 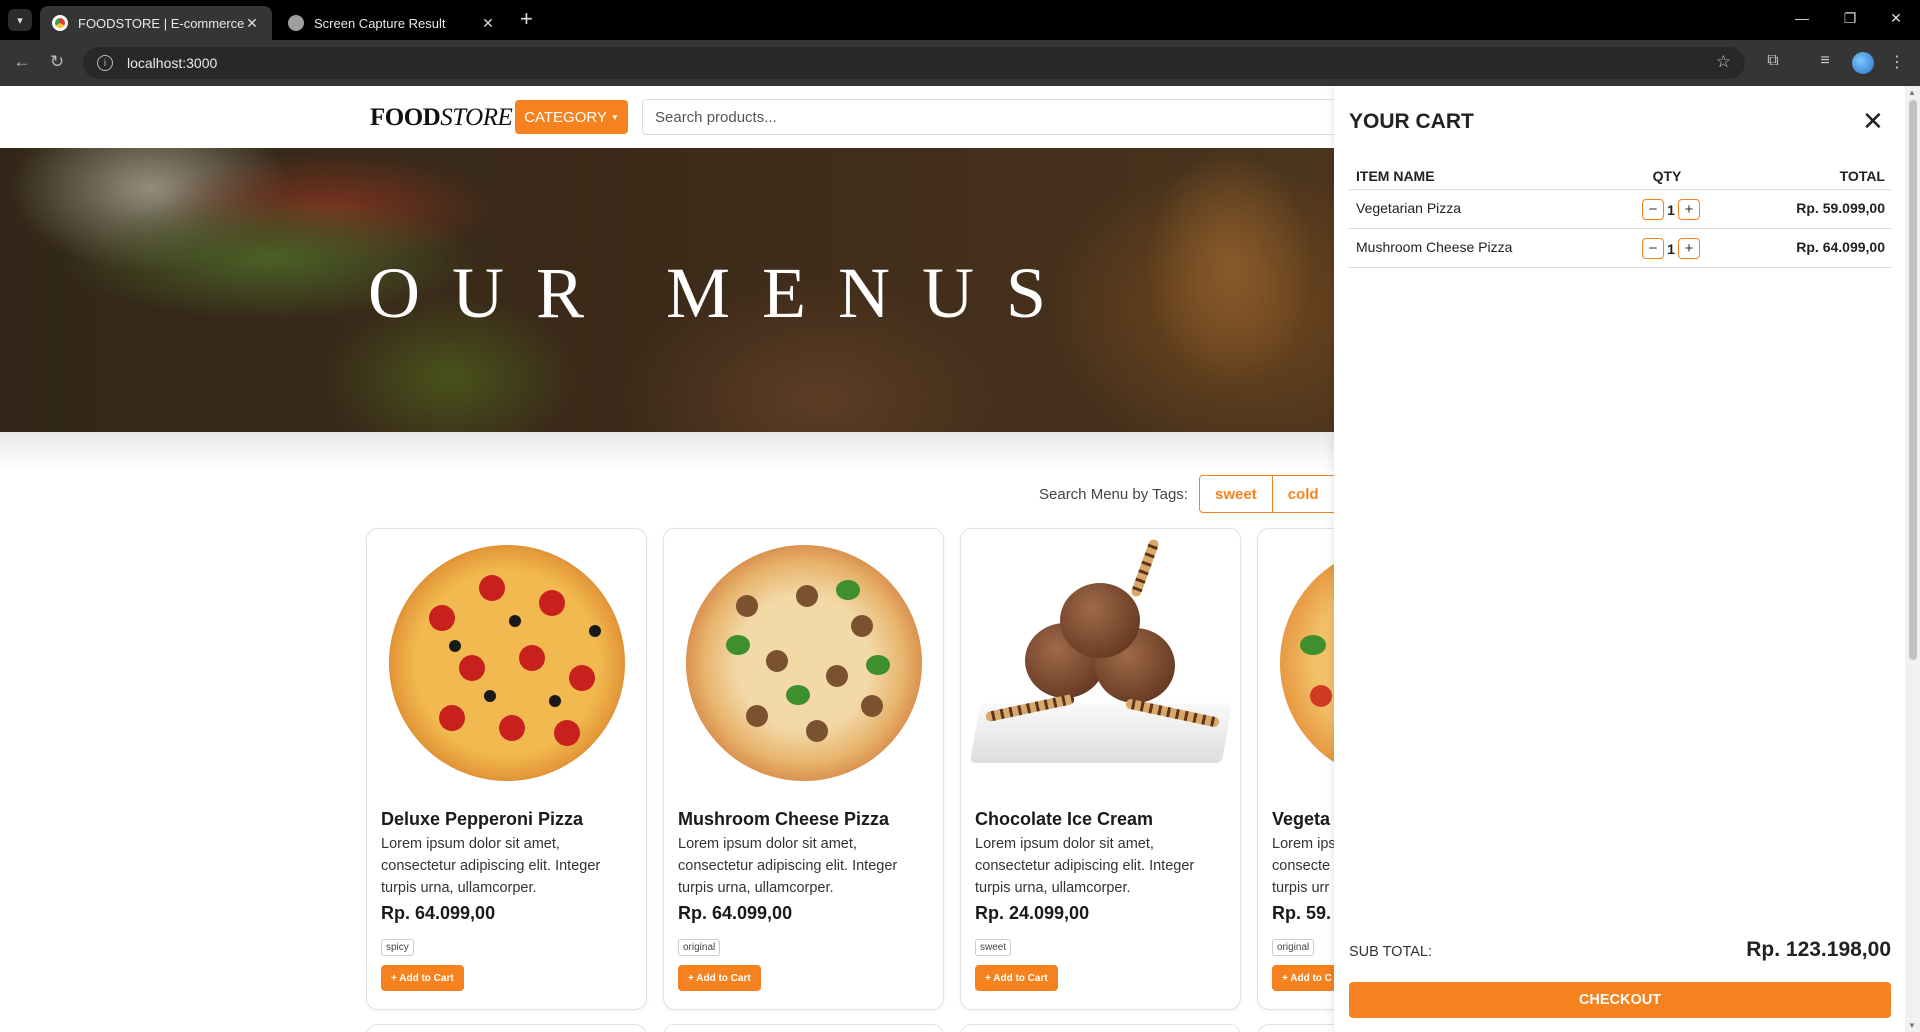 I want to click on back-icon: ←, so click(x=22, y=62).